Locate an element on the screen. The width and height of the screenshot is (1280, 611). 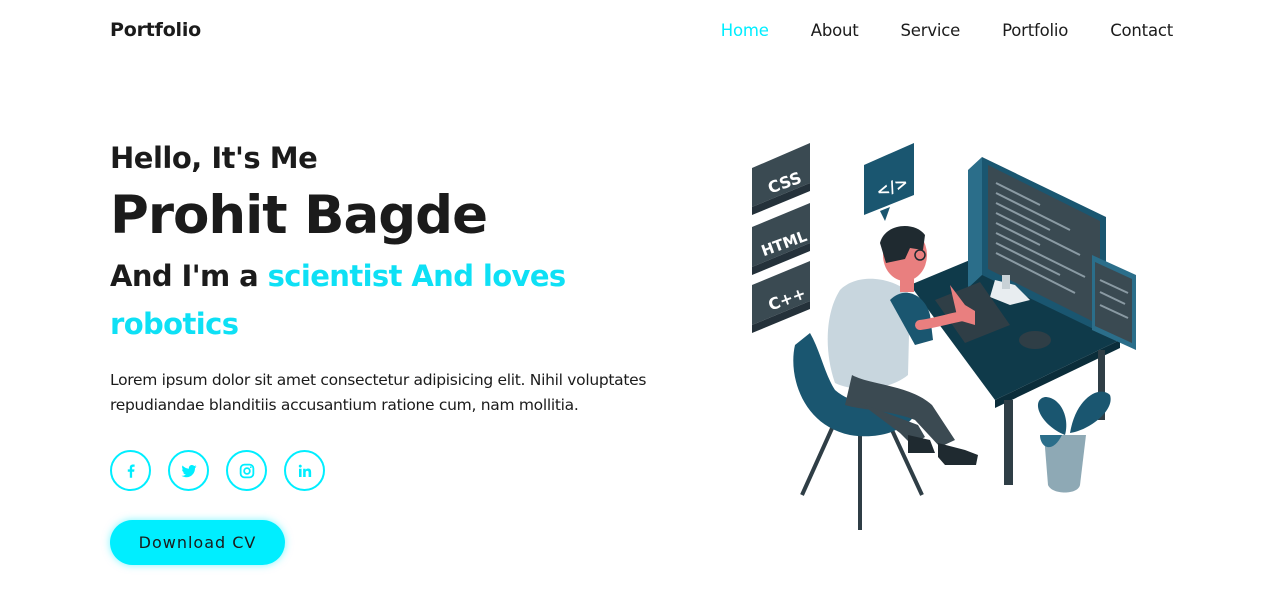
social-links is located at coordinates (217, 470).